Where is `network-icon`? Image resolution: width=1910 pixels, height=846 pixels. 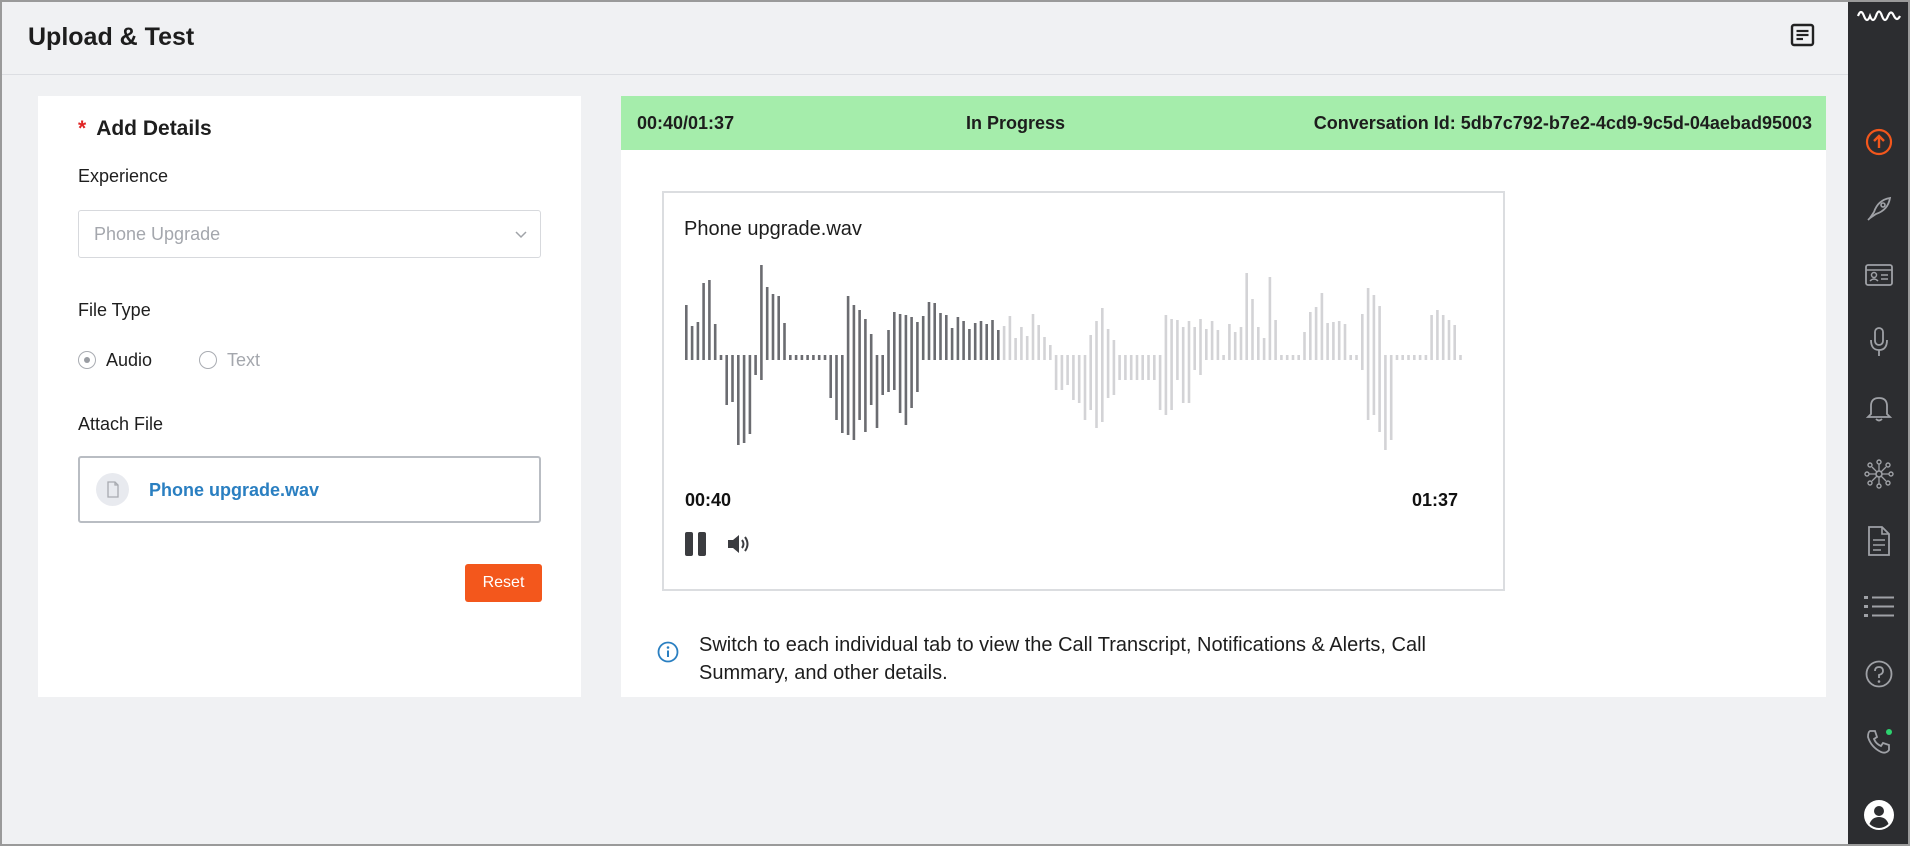
network-icon is located at coordinates (1879, 474).